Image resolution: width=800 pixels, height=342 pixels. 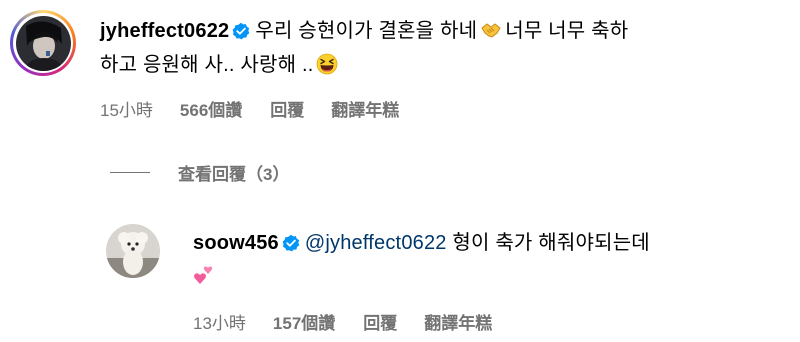 I want to click on reply-text-line-1: soow456 @jyheffect0622 형이 축가 해줘야되는데, so click(x=421, y=244).